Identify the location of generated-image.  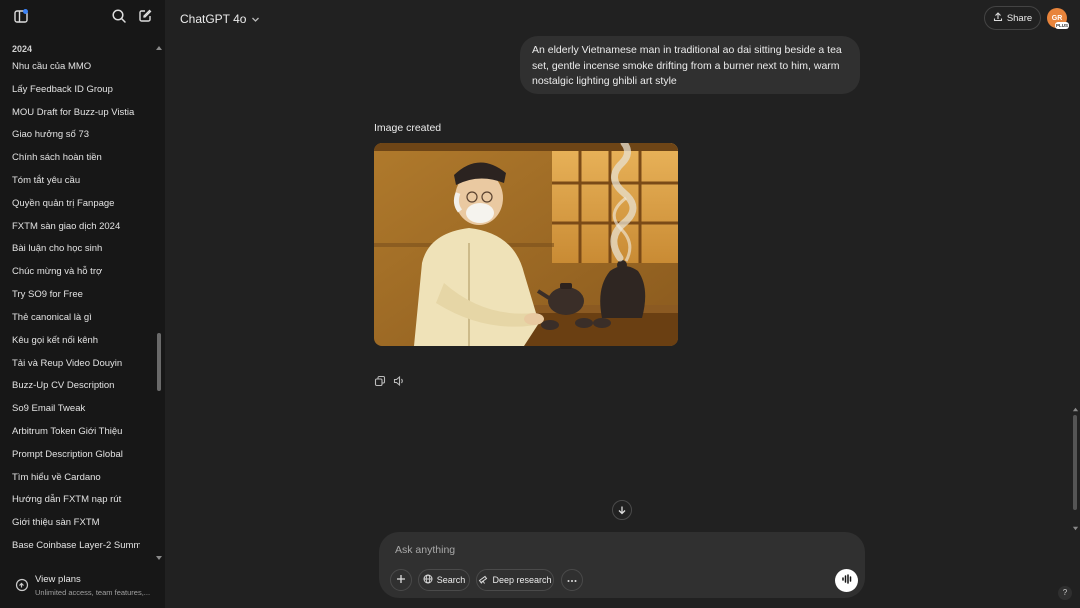
(526, 244).